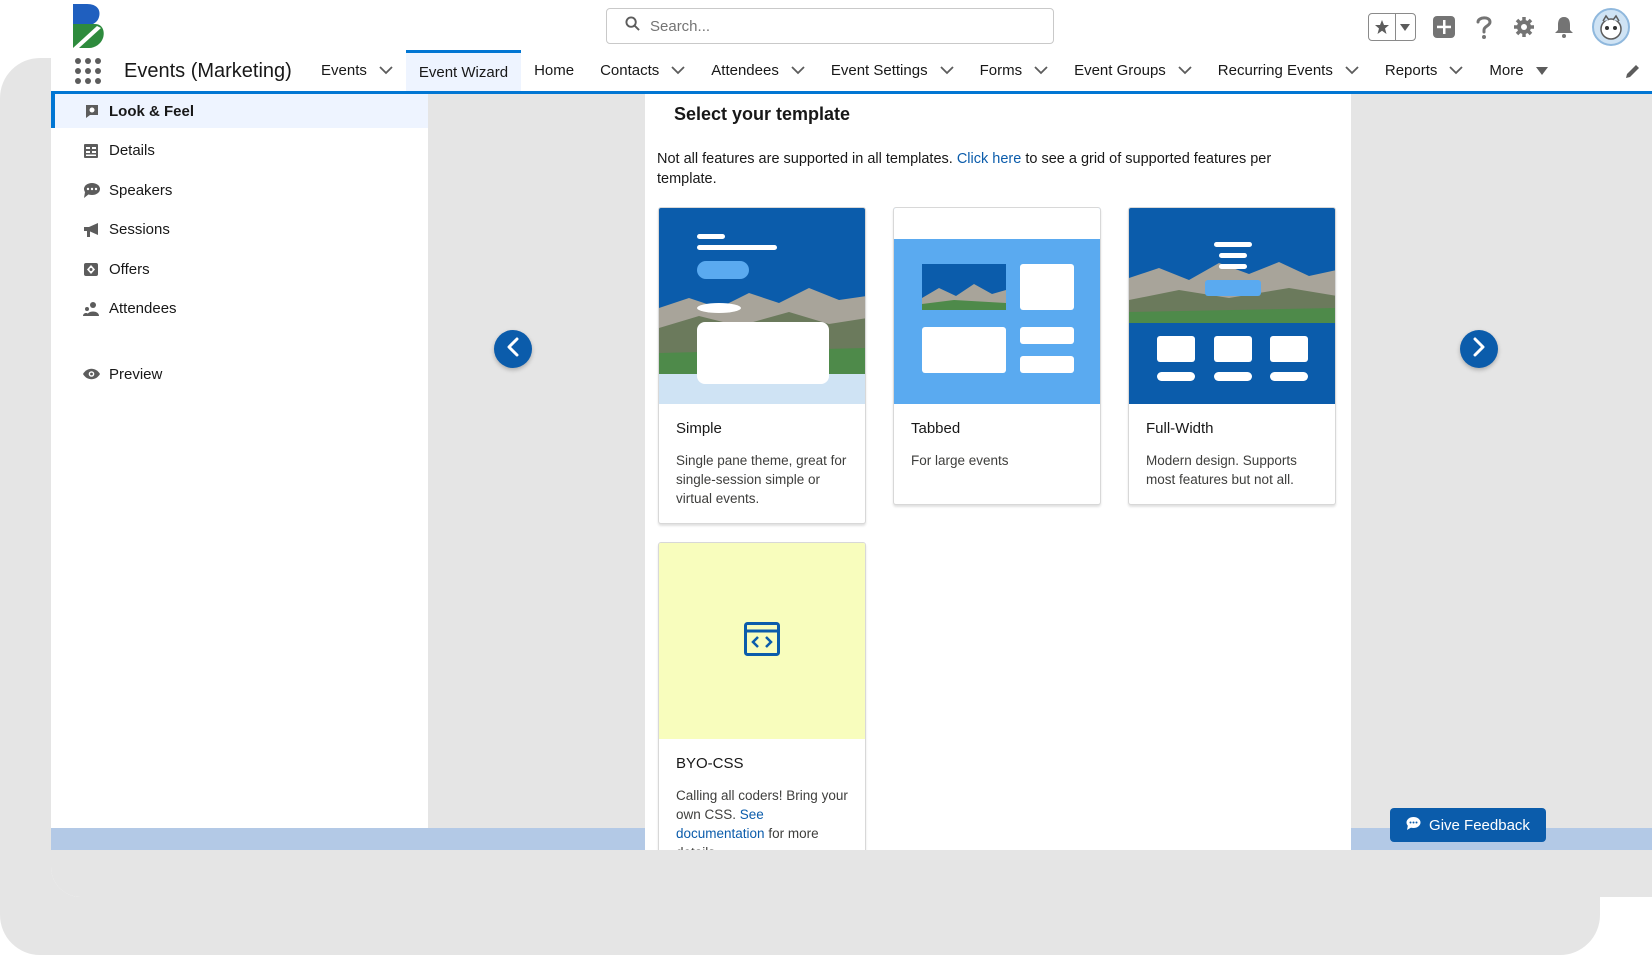 This screenshot has height=955, width=1652. Describe the element at coordinates (1484, 27) in the screenshot. I see `help-icon` at that location.